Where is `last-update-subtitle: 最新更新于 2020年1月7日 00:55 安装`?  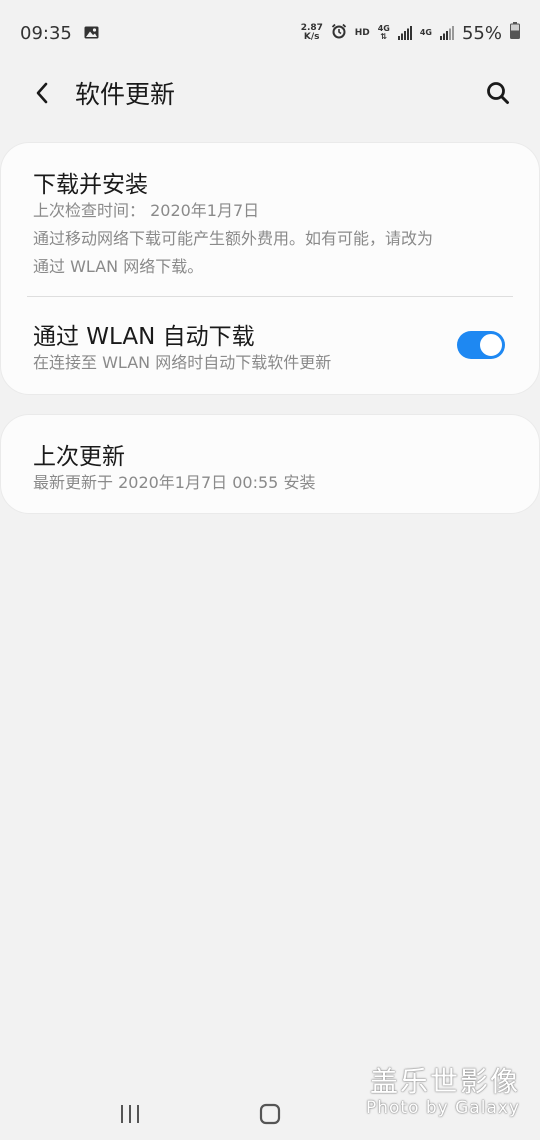
last-update-subtitle: 最新更新于 2020年1月7日 00:55 安装 is located at coordinates (174, 482).